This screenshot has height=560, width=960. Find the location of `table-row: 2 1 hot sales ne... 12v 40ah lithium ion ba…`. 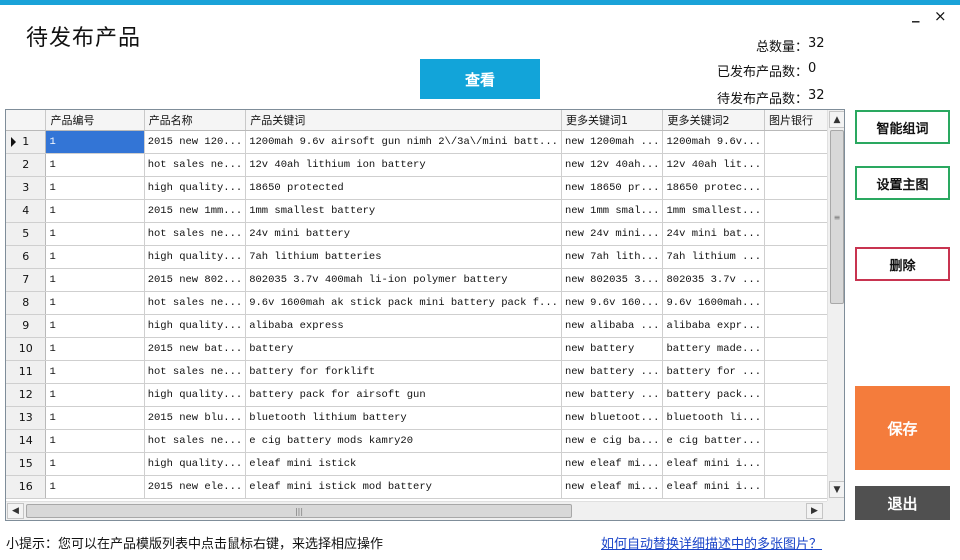

table-row: 2 1 hot sales ne... 12v 40ah lithium ion ba… is located at coordinates (425, 165).